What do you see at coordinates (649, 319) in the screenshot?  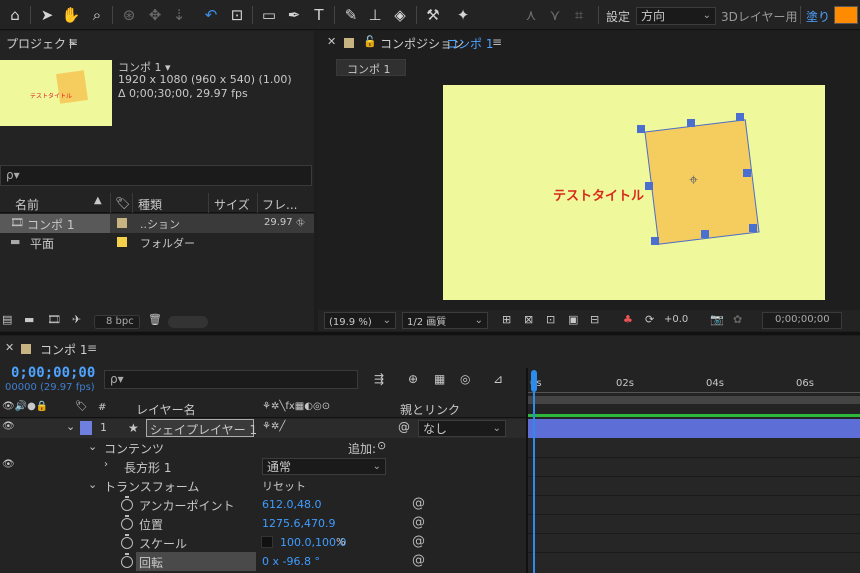 I see `reset-exposure-icon: ⟳` at bounding box center [649, 319].